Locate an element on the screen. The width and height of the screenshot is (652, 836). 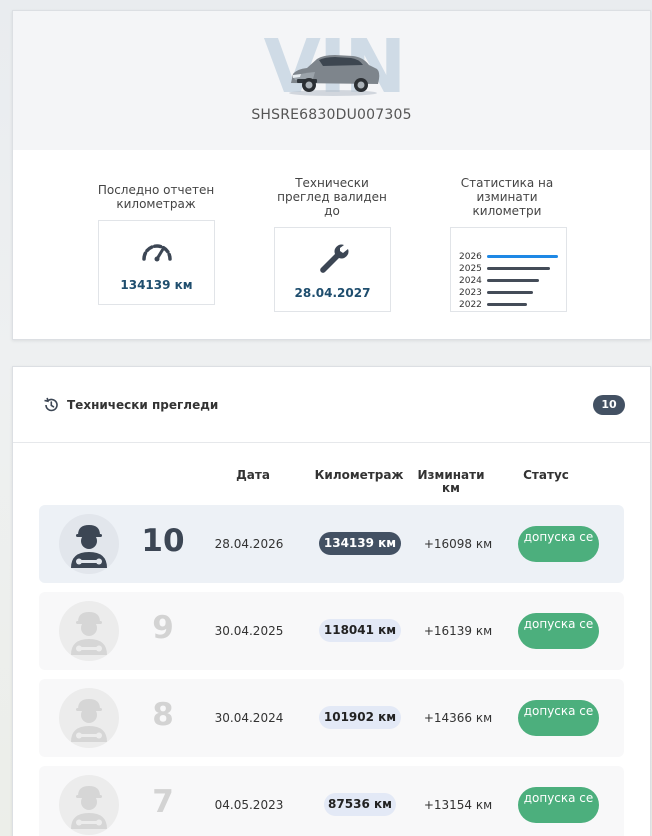
km-stats-box: 2026 2025 2024 2023 2022 is located at coordinates (508, 269).